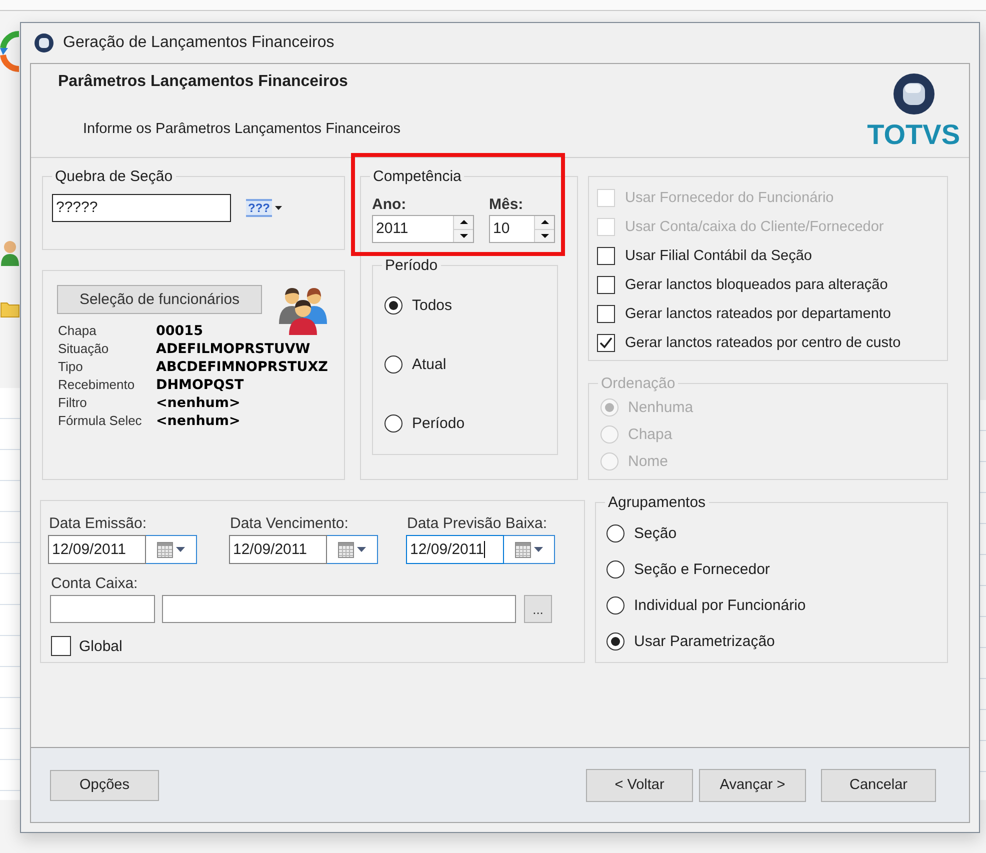 The height and width of the screenshot is (853, 986). What do you see at coordinates (657, 502) in the screenshot?
I see `group-legend: Agrupamentos` at bounding box center [657, 502].